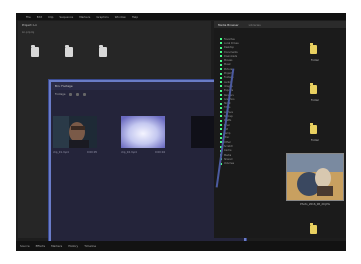 This screenshot has height=264, width=361. Describe the element at coordinates (251, 164) in the screenshot. I see `tree-item: Volumes` at that location.